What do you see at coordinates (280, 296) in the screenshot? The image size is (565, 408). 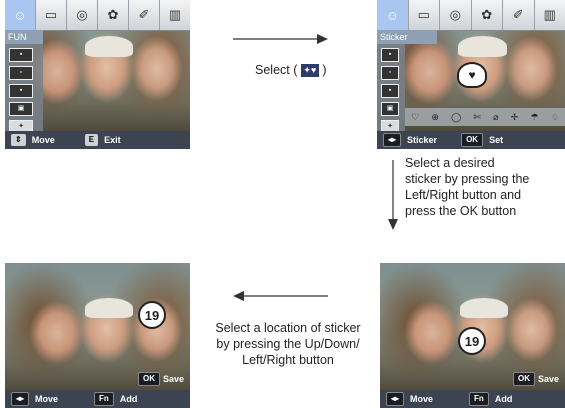 I see `arrow-left-icon` at bounding box center [280, 296].